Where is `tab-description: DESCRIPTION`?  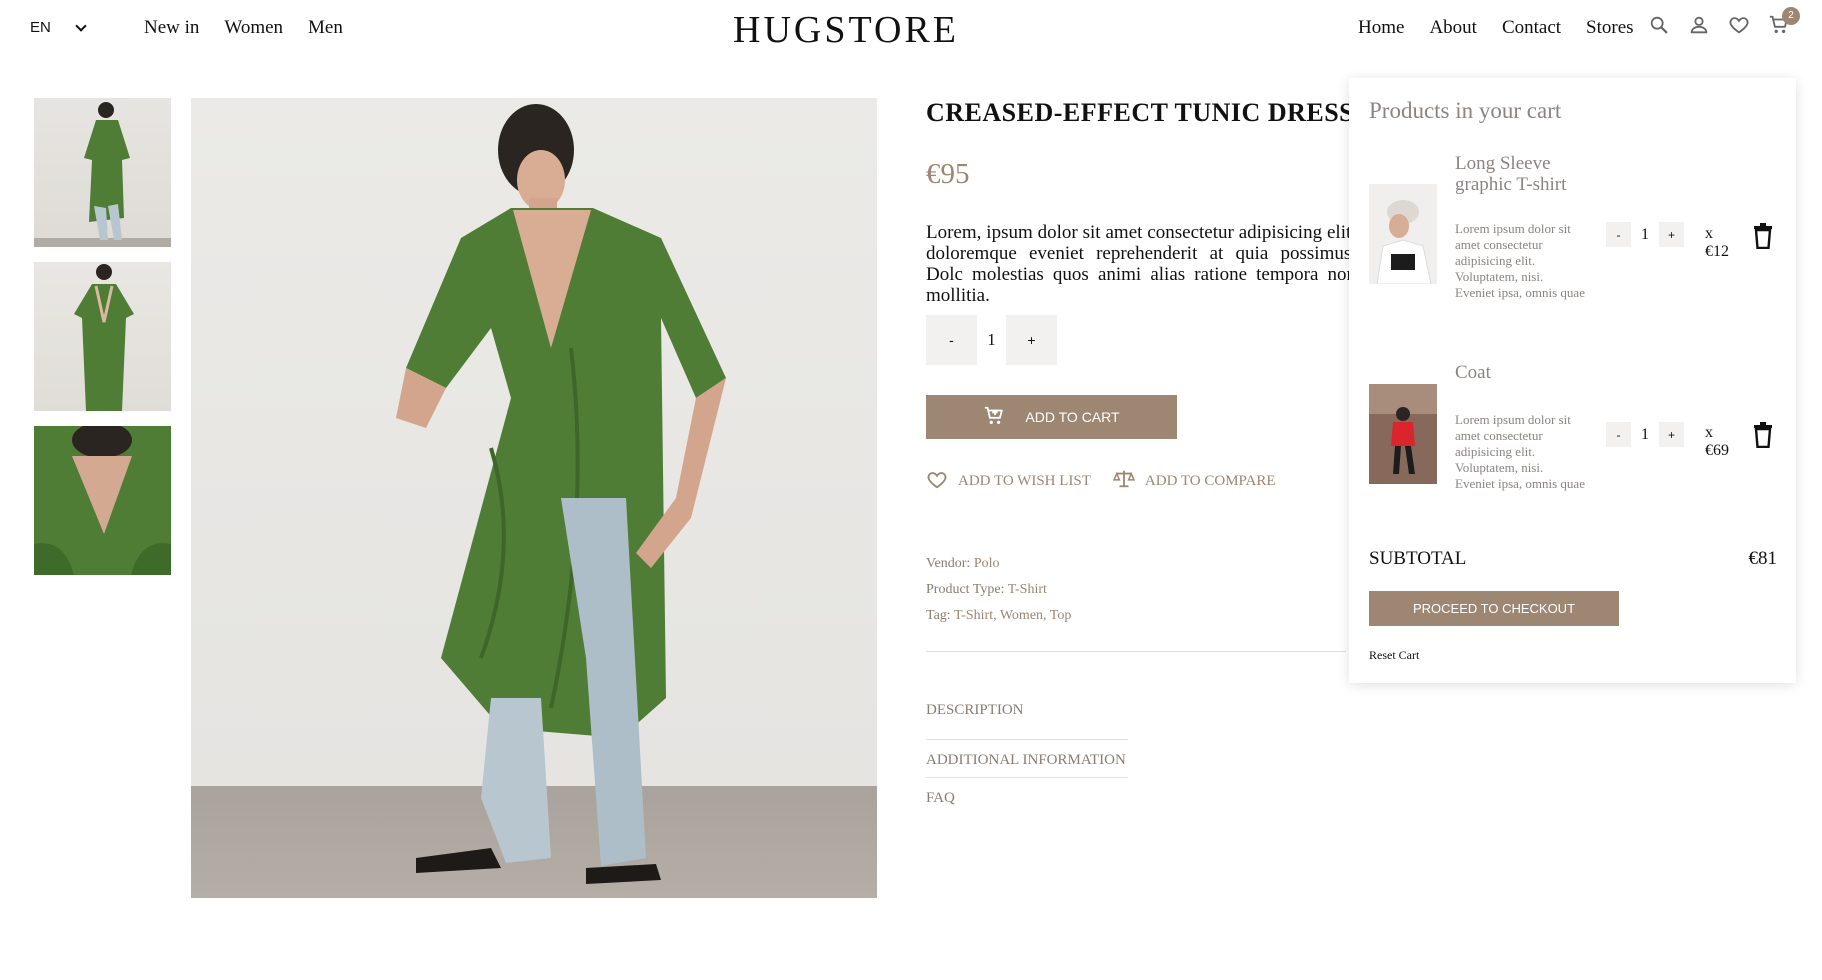
tab-description: DESCRIPTION is located at coordinates (1027, 720).